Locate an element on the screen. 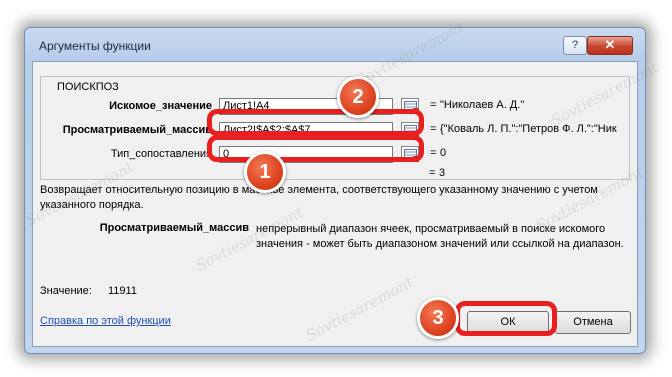 The width and height of the screenshot is (672, 377). match-type-result: 0 is located at coordinates (443, 153).